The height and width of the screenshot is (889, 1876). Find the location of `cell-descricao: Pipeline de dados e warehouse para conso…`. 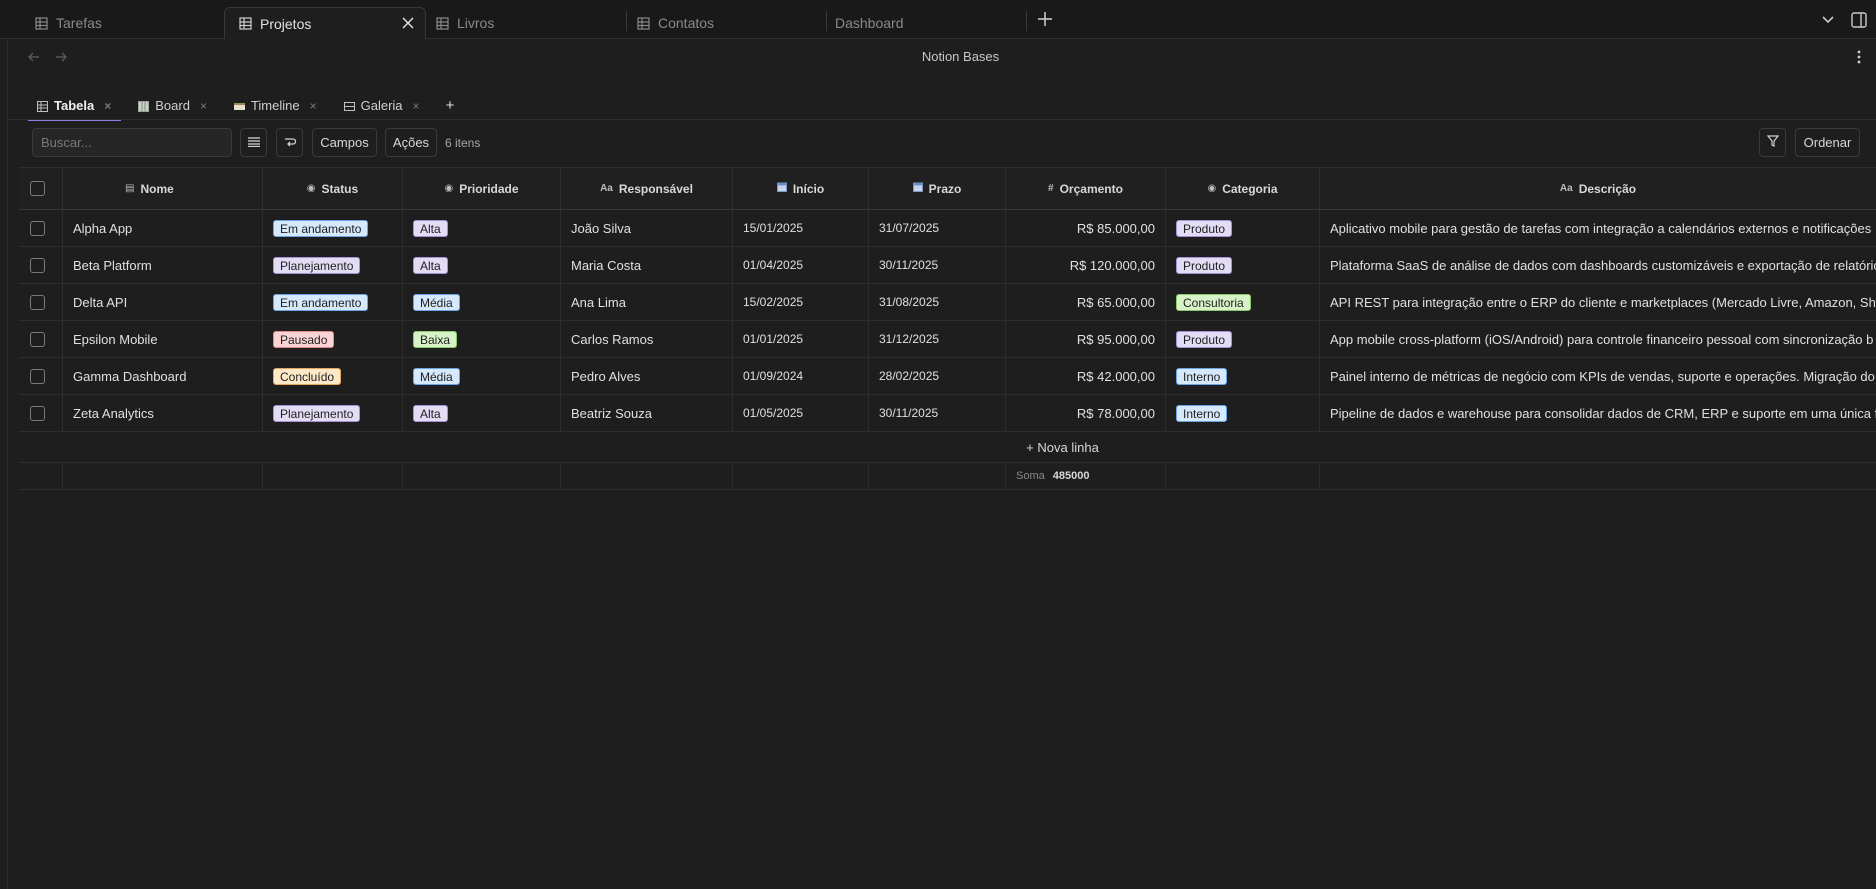

cell-descricao: Pipeline de dados e warehouse para conso… is located at coordinates (1598, 413).